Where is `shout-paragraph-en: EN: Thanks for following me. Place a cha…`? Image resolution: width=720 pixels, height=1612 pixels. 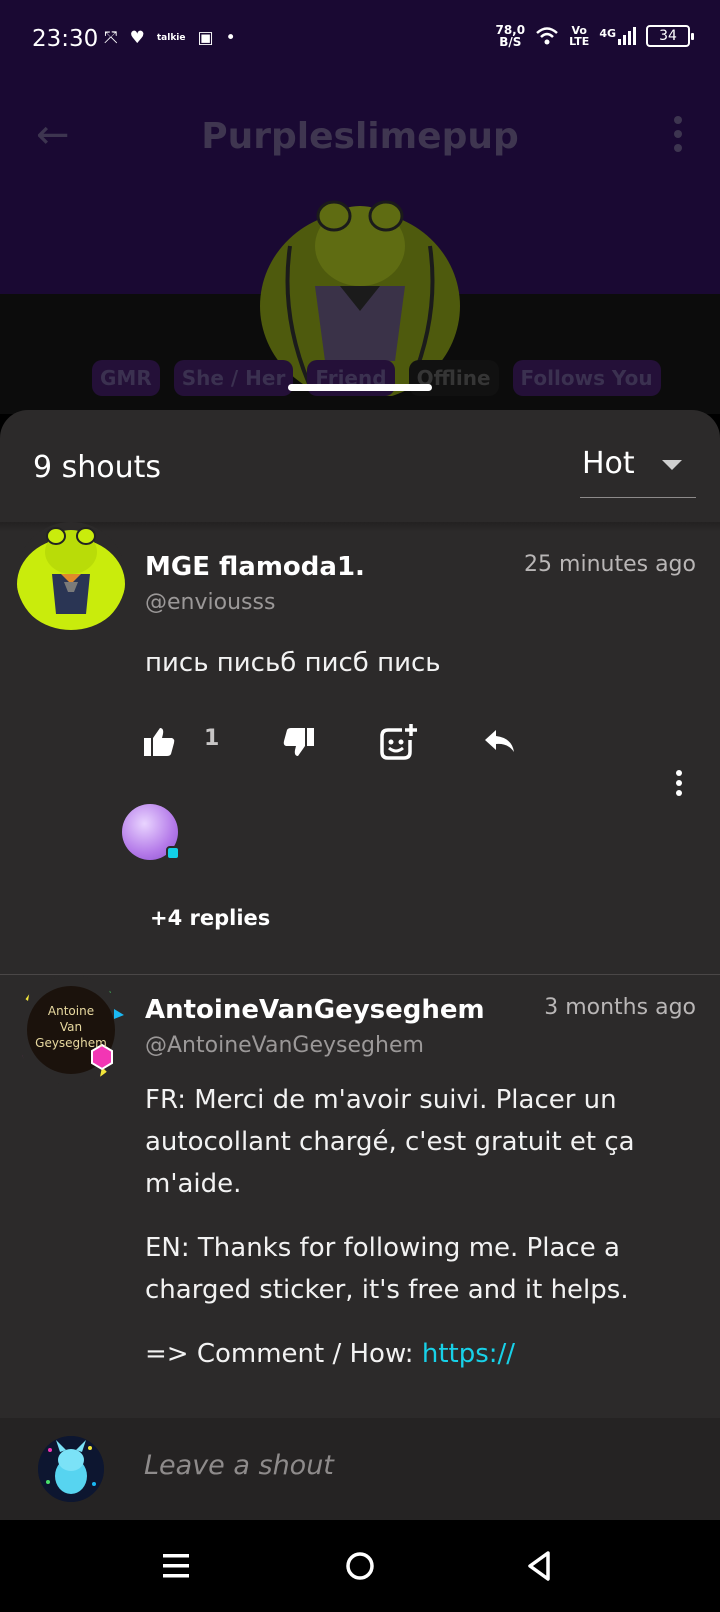
shout-paragraph-en: EN: Thanks for following me. Place a cha… is located at coordinates (387, 1269).